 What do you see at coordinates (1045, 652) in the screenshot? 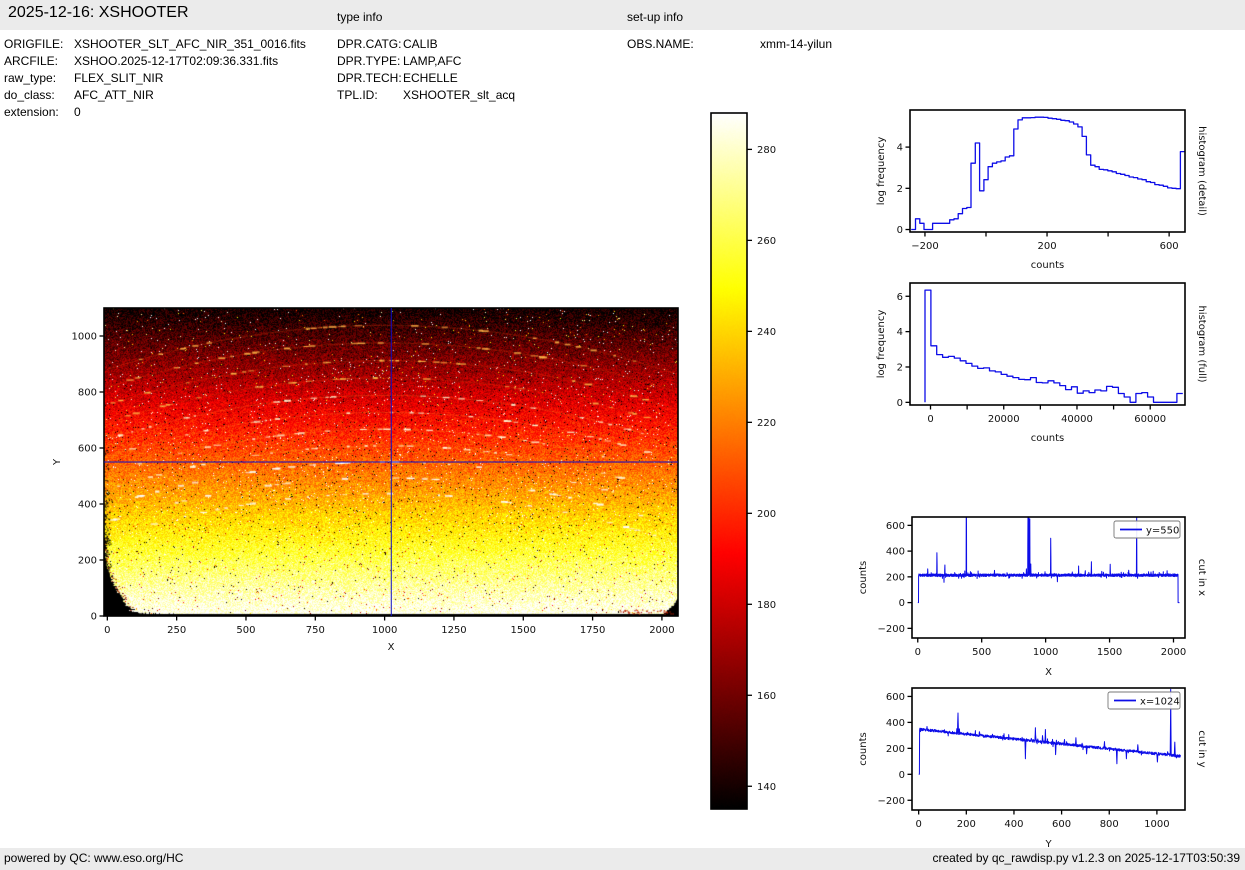
I see `cut-in-x-xtick-label: 1000` at bounding box center [1045, 652].